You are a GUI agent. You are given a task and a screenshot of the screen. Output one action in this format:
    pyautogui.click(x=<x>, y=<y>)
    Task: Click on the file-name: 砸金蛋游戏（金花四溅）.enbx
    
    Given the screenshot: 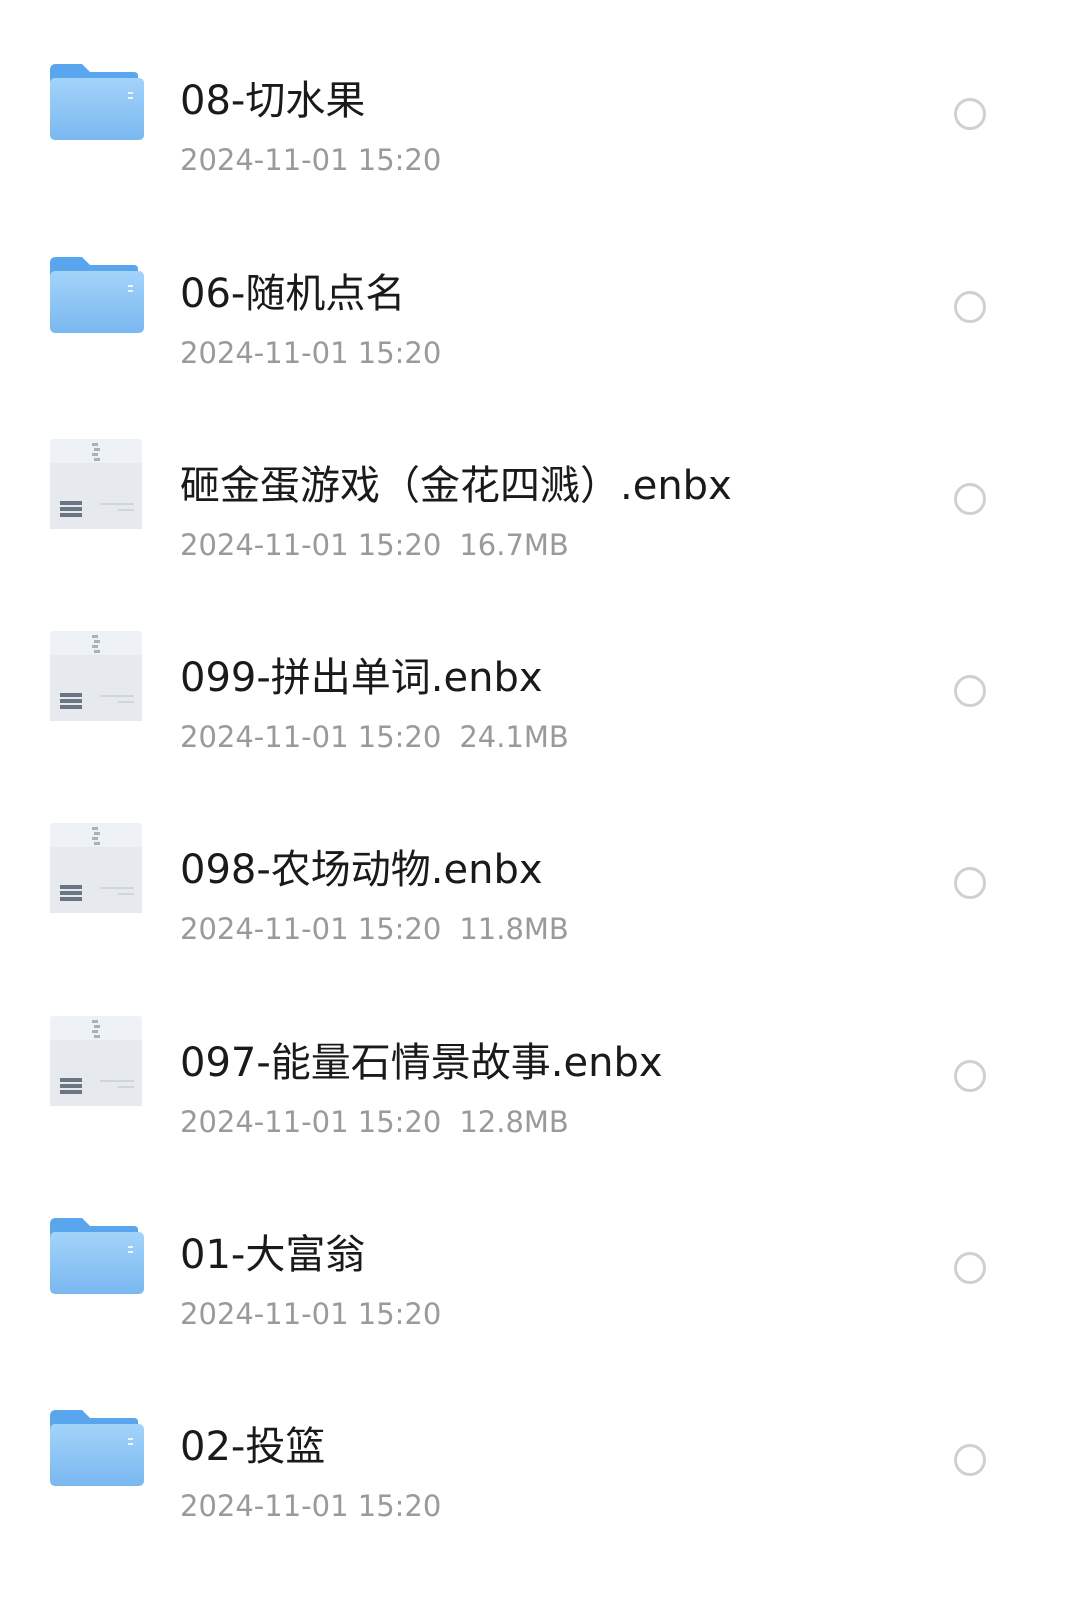 What is the action you would take?
    pyautogui.click(x=456, y=486)
    